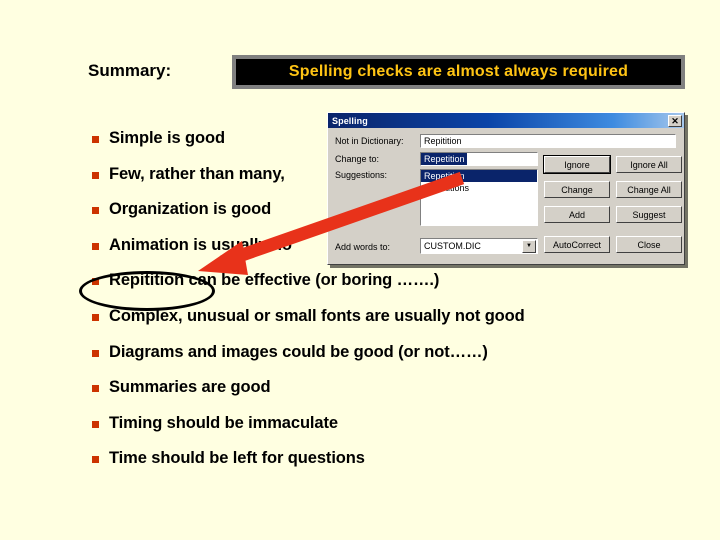  Describe the element at coordinates (649, 214) in the screenshot. I see `suggest-button: Suggest` at that location.